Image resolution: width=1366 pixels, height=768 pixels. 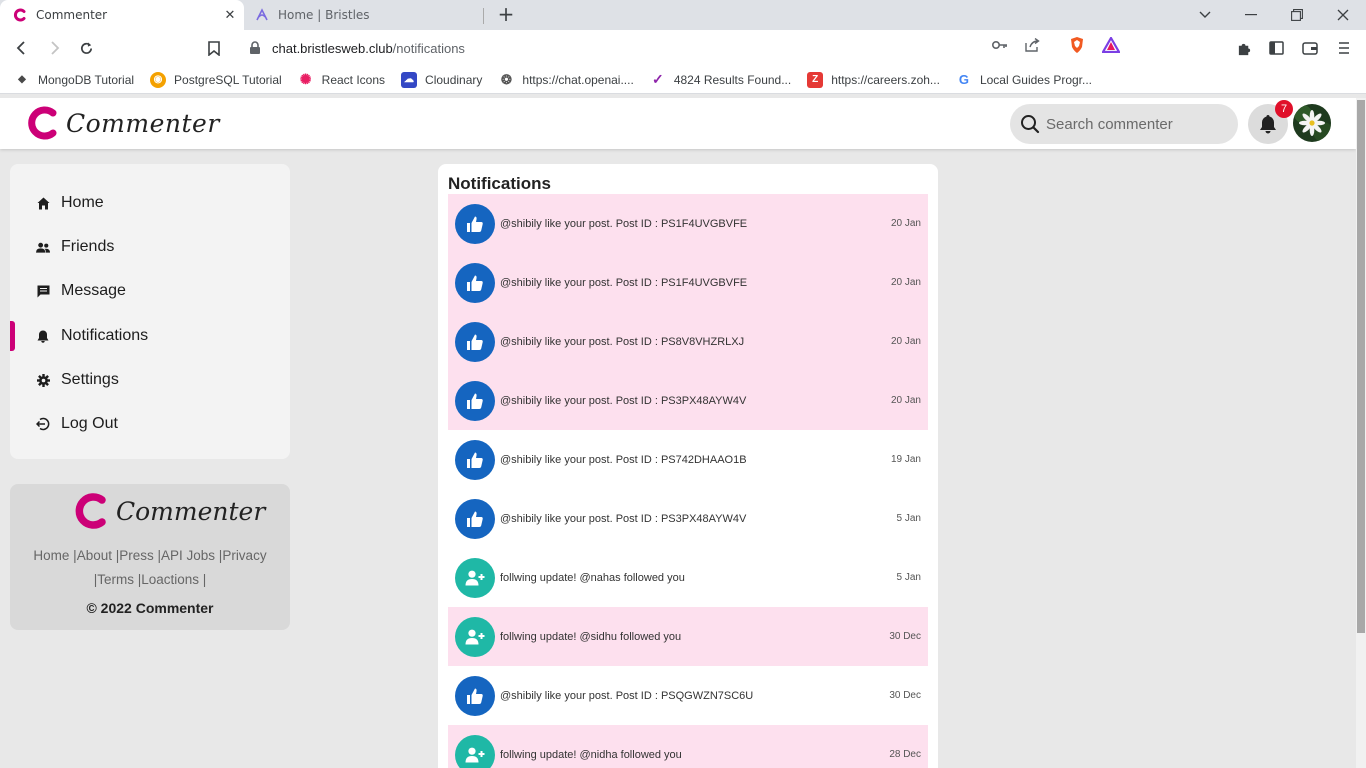 What do you see at coordinates (43, 203) in the screenshot?
I see `home-icon` at bounding box center [43, 203].